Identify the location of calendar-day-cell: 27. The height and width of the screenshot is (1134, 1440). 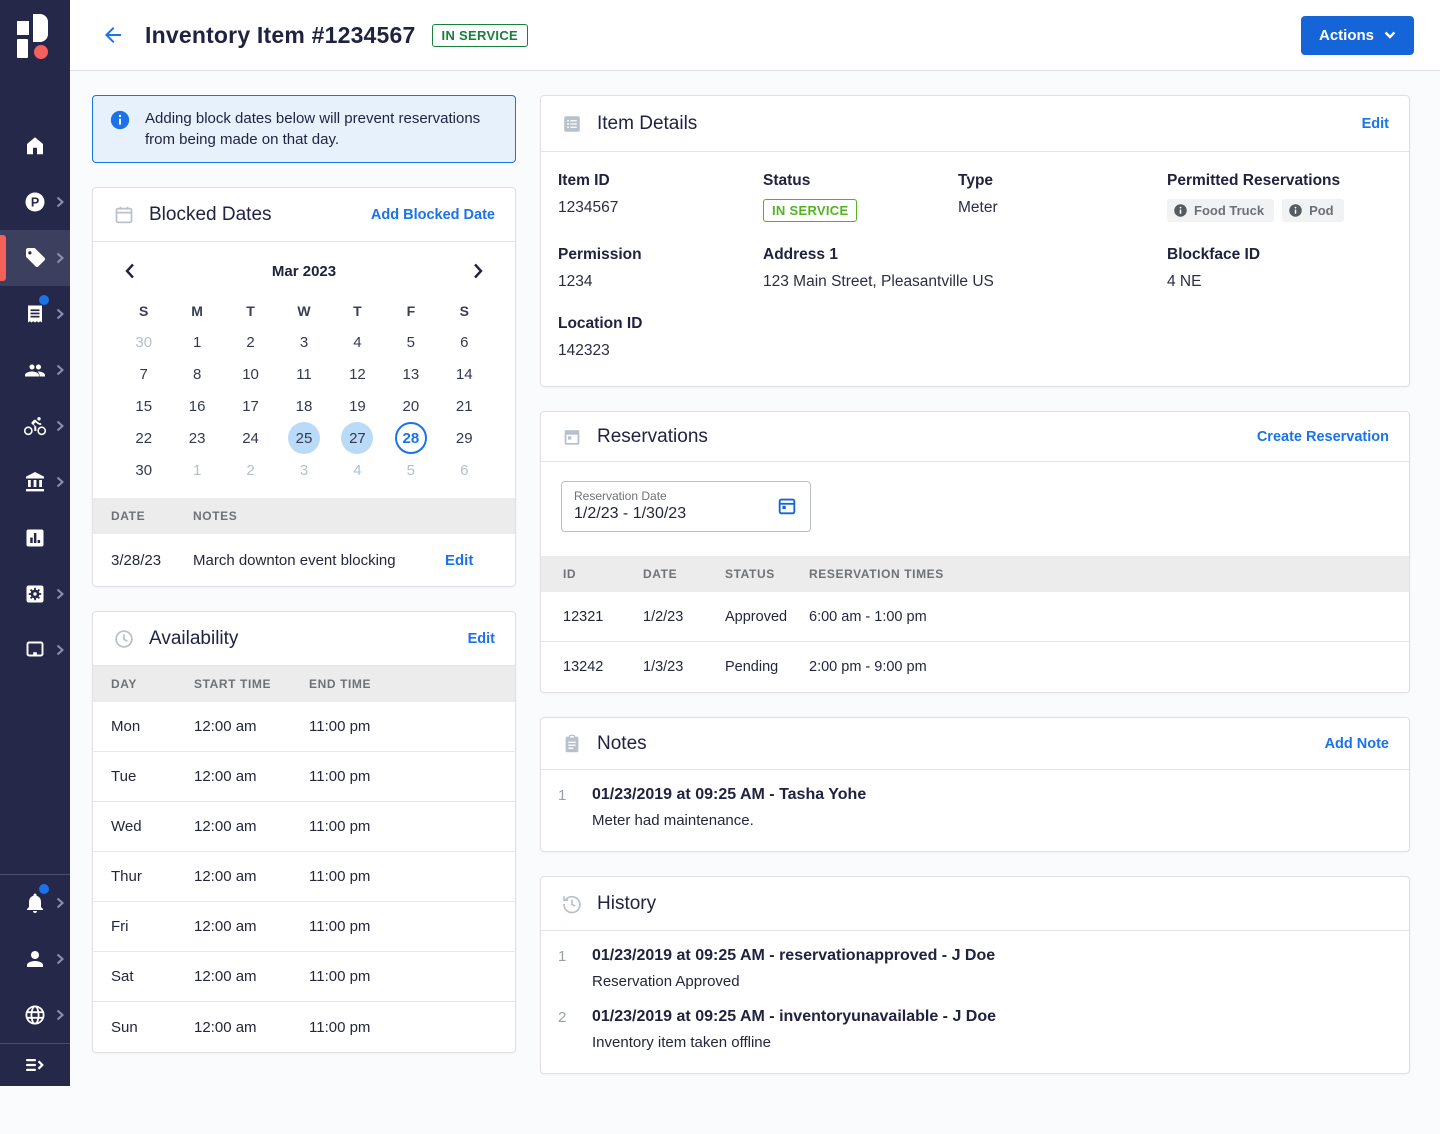
(357, 438).